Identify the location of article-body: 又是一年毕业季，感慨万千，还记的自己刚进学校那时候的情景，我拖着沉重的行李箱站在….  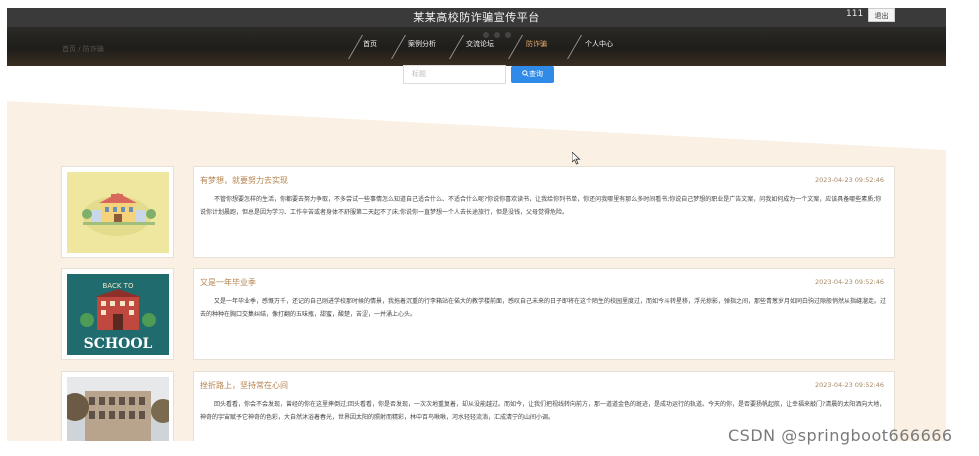
(543, 308).